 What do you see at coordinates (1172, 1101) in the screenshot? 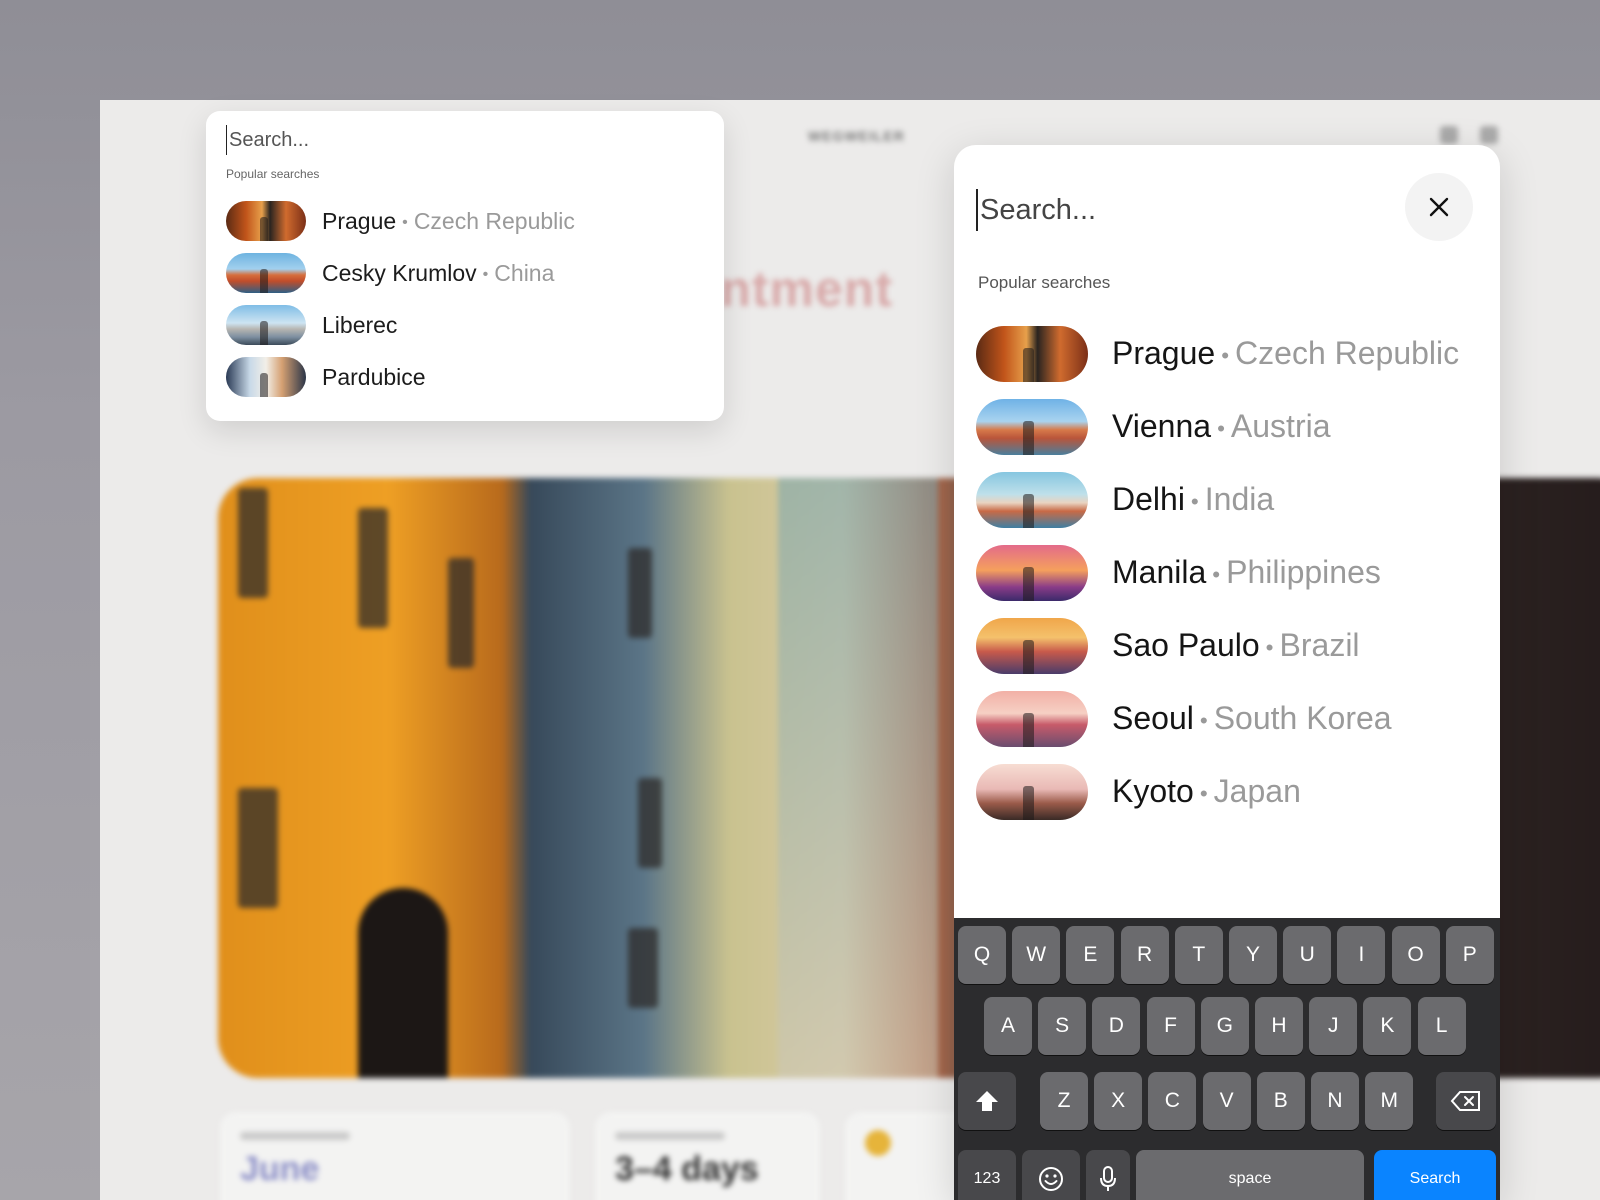
I see `key-c: C` at bounding box center [1172, 1101].